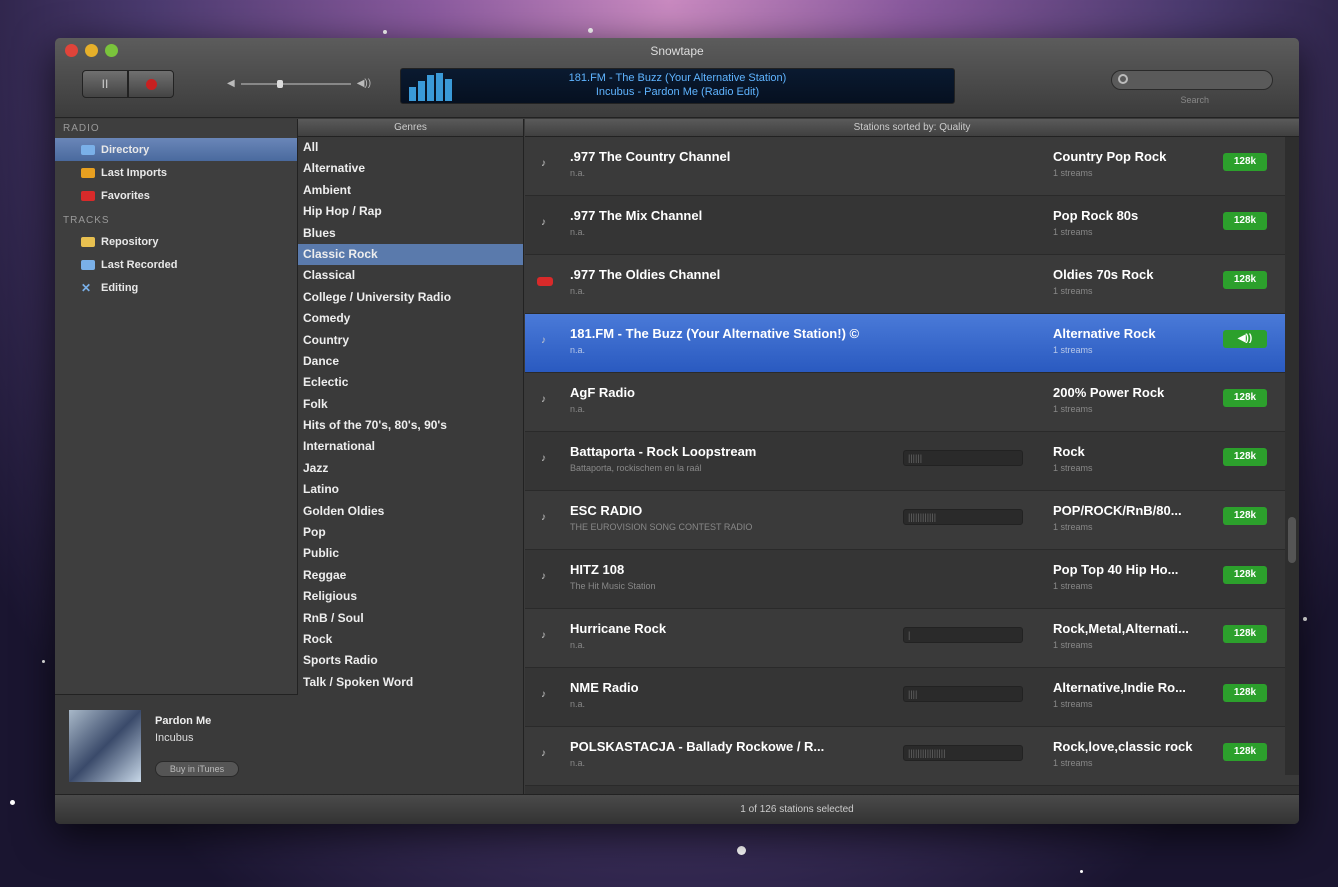 This screenshot has height=887, width=1338. Describe the element at coordinates (81, 128) in the screenshot. I see `radio-section-header: RADIO` at that location.